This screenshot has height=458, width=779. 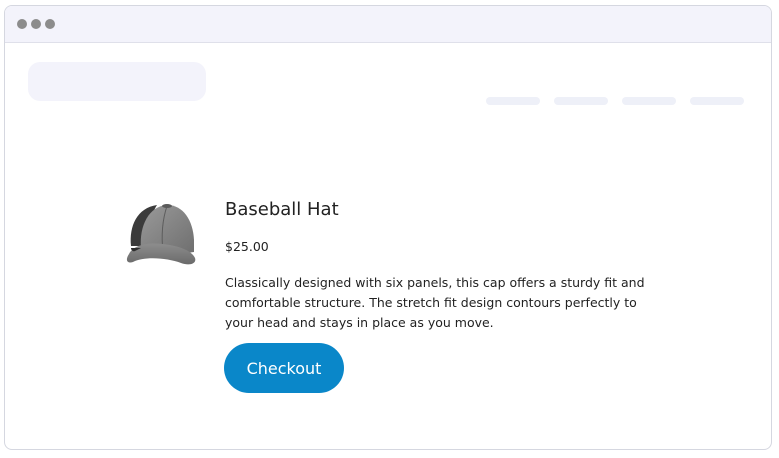 I want to click on product-price: $25.00, so click(x=247, y=246).